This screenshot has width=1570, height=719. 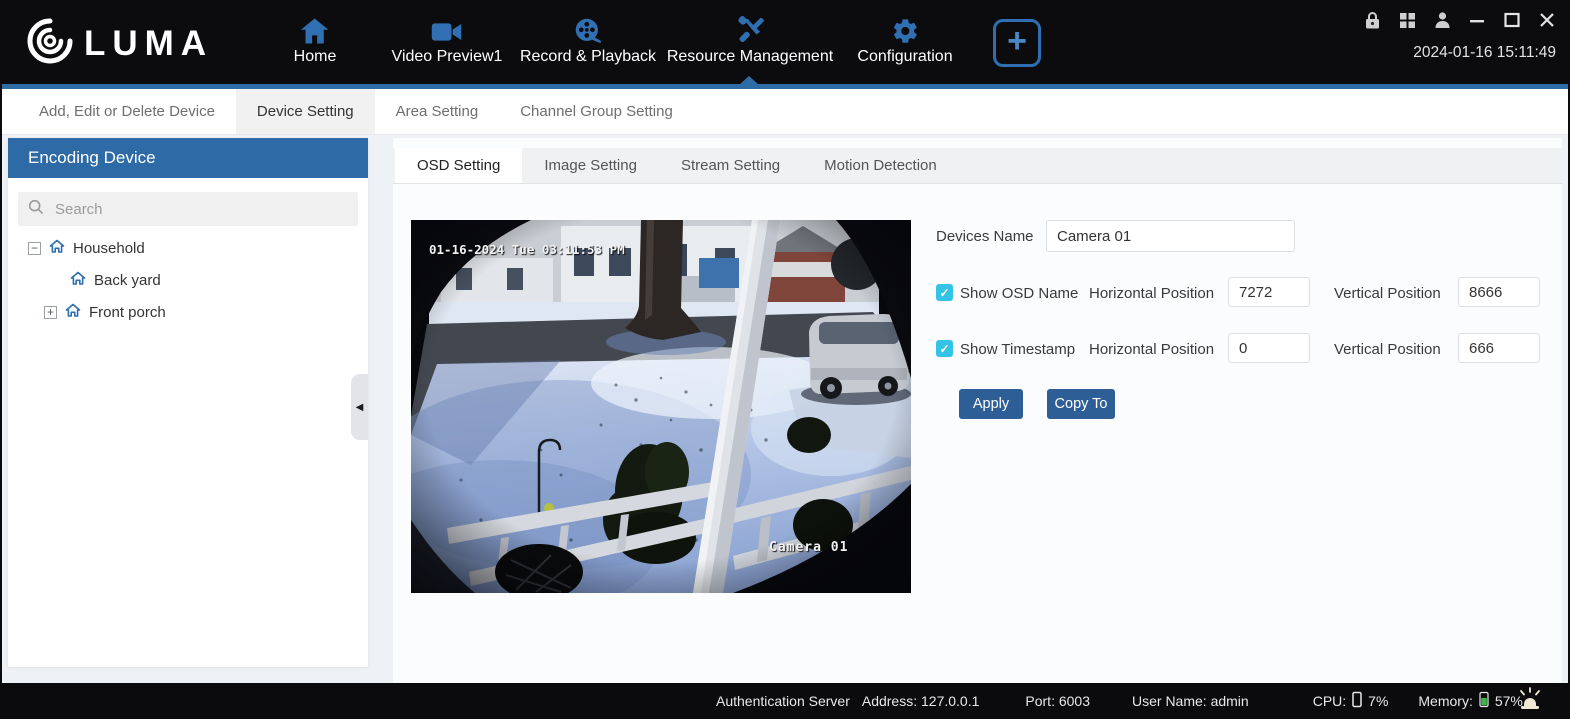 I want to click on nav-configuration-label: Configuration, so click(x=905, y=56).